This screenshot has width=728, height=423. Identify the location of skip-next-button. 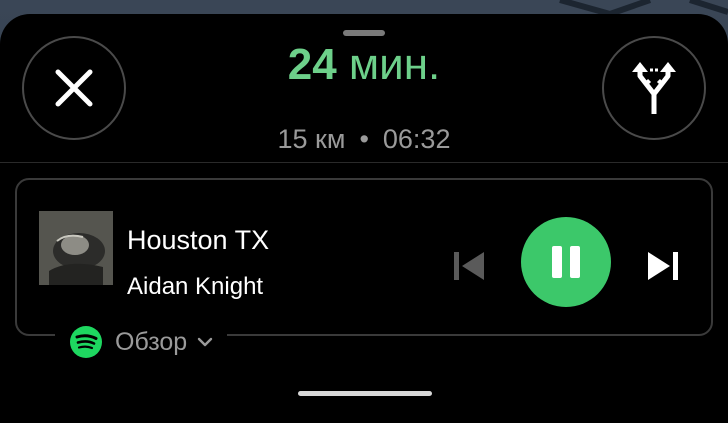
(663, 266).